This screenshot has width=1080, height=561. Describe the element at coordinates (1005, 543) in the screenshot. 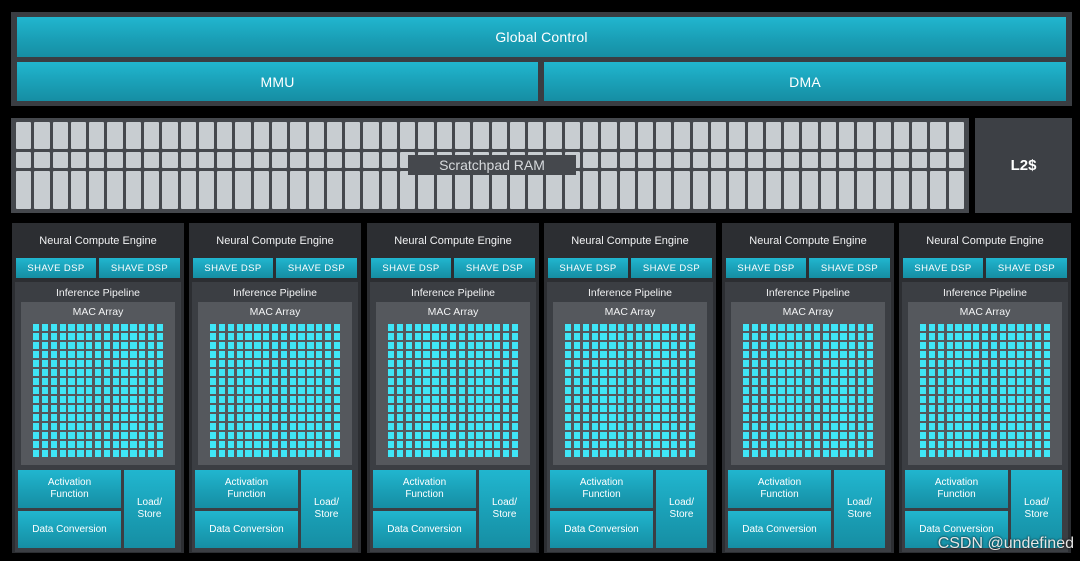

I see `watermark: CSDN @undefined` at that location.